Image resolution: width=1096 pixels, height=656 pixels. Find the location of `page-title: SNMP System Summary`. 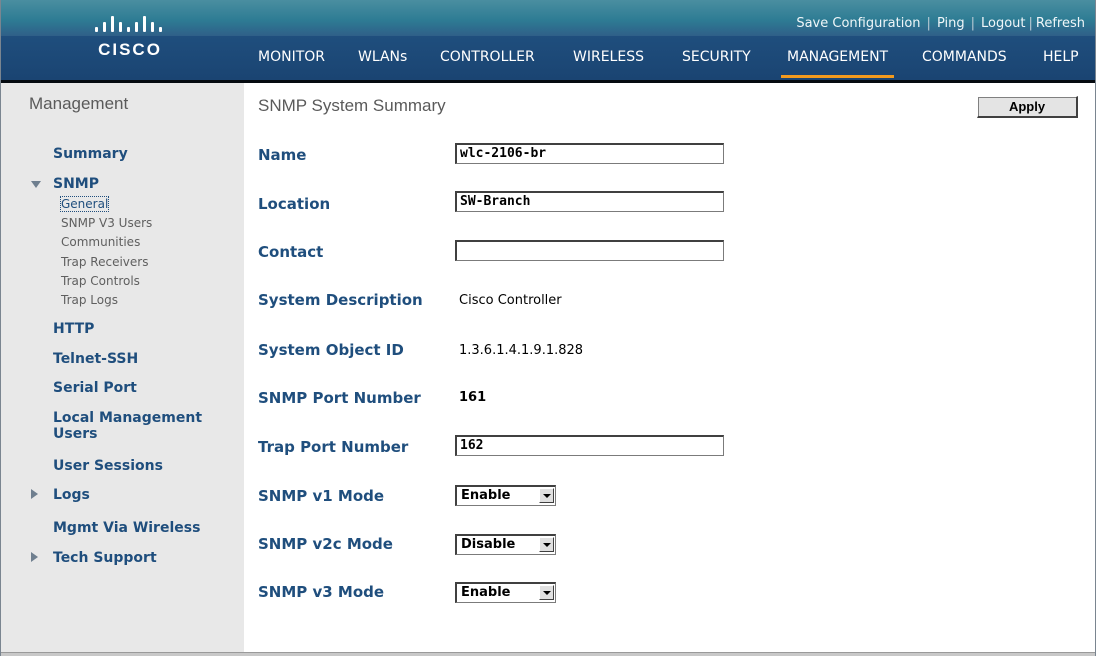

page-title: SNMP System Summary is located at coordinates (352, 105).